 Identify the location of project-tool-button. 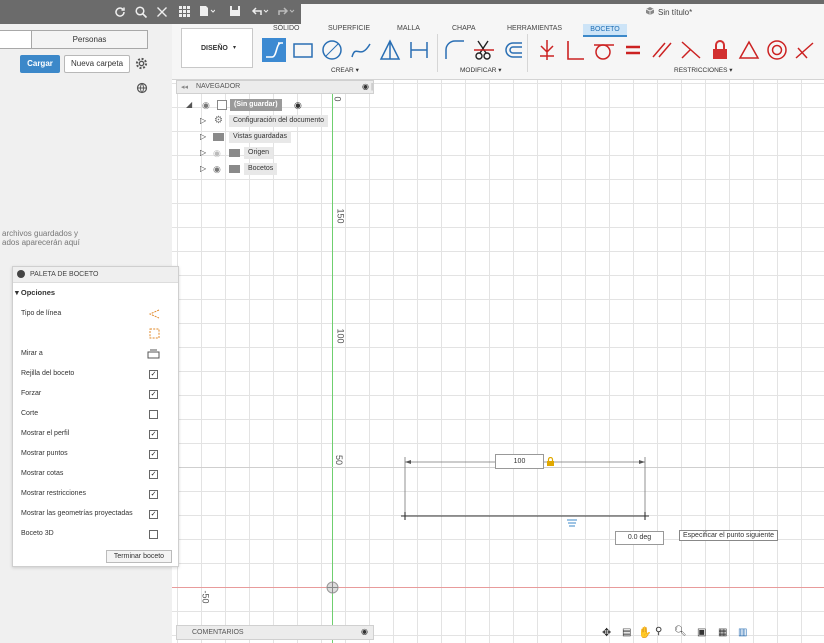
(547, 50).